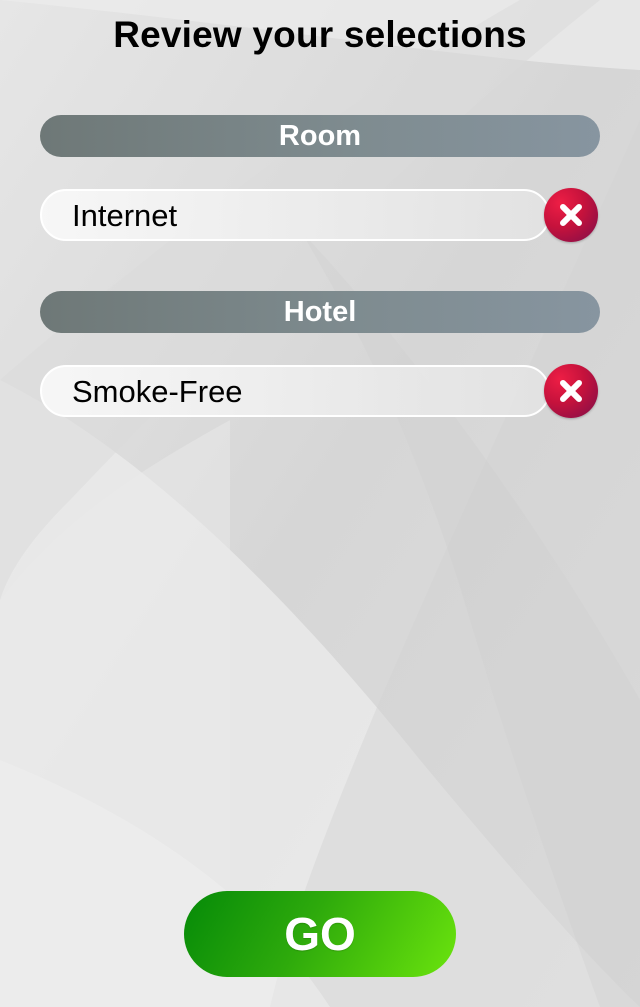 This screenshot has height=1007, width=640. I want to click on selection-row-smoke-free: Smoke-Free, so click(320, 391).